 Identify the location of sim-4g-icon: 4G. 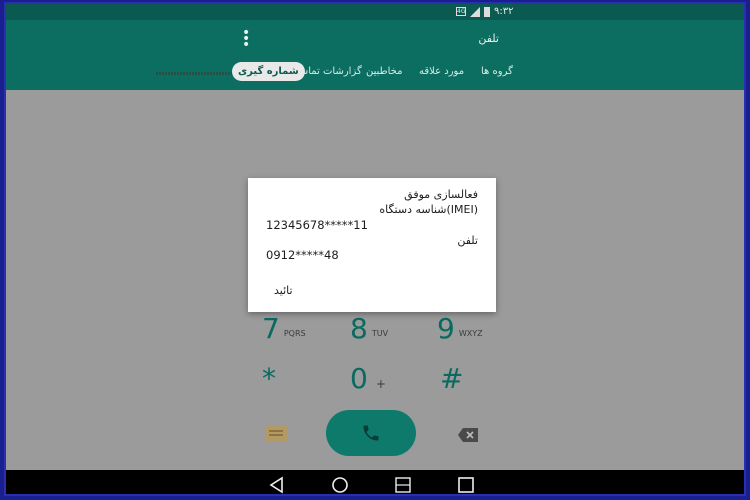
(461, 11).